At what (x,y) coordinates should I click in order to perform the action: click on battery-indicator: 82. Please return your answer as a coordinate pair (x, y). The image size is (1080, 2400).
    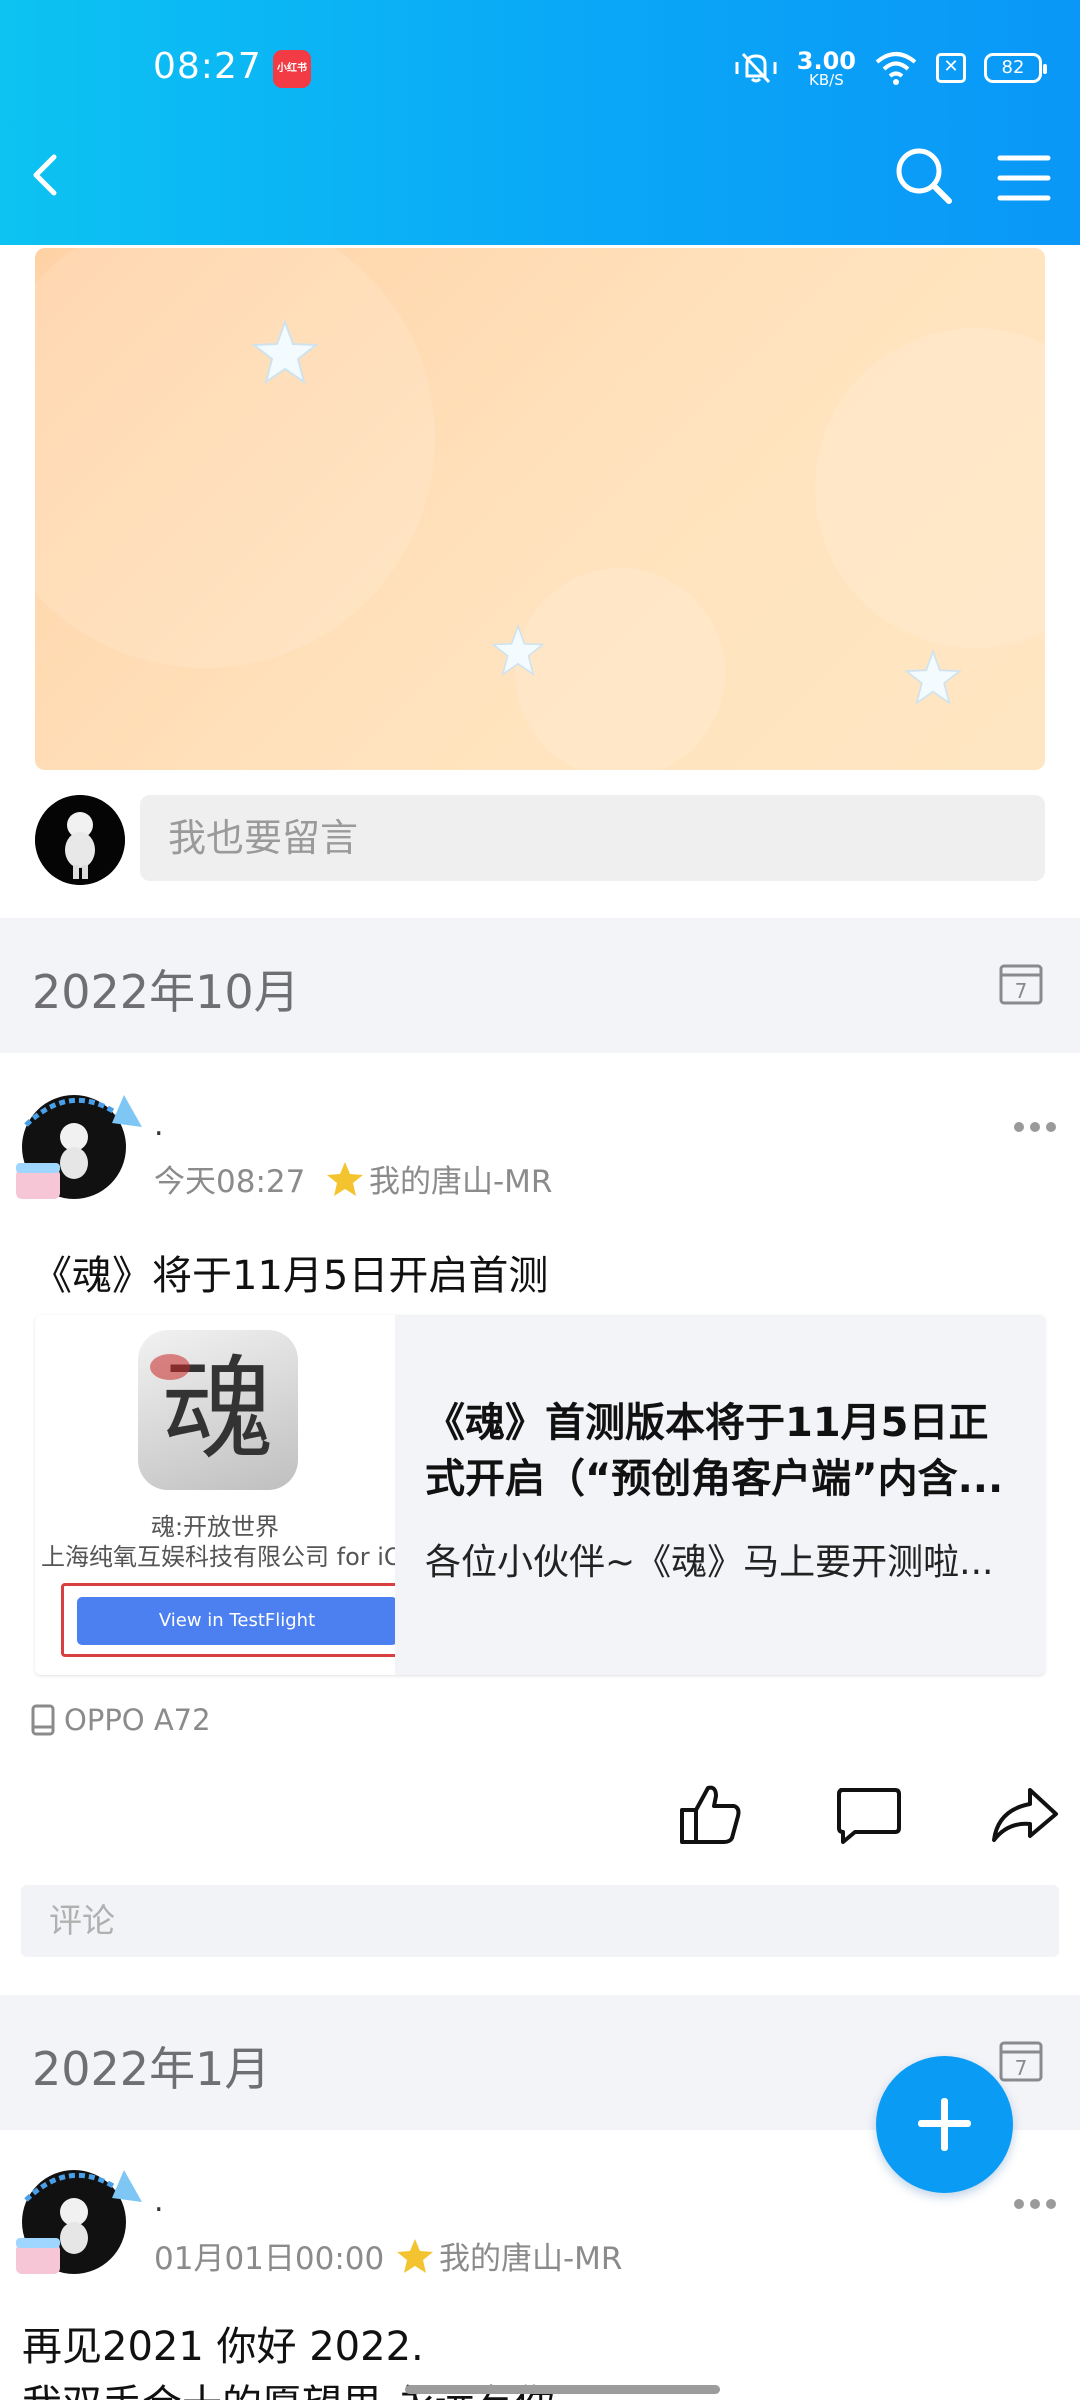
    Looking at the image, I should click on (1015, 68).